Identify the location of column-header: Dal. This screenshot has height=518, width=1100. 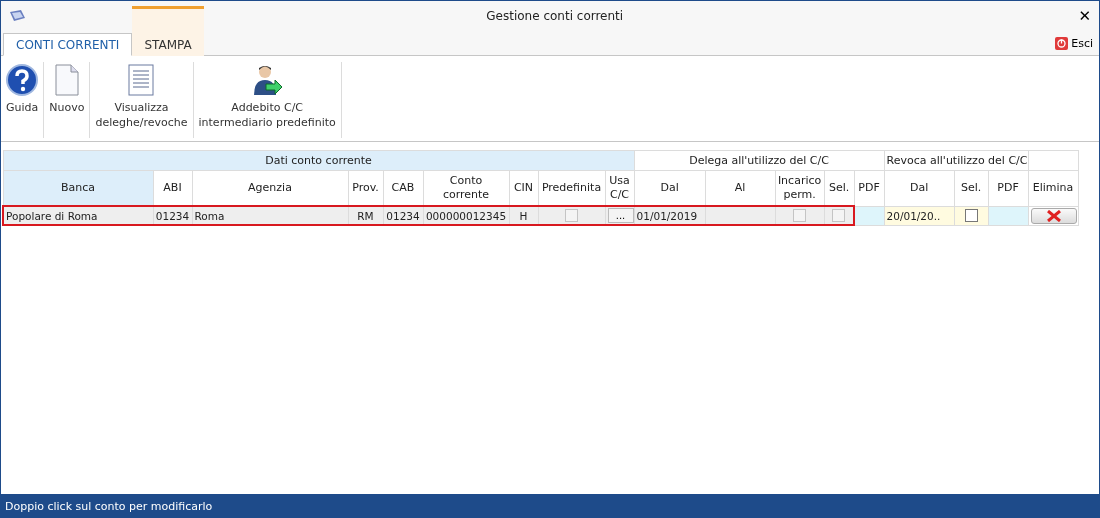
(919, 188).